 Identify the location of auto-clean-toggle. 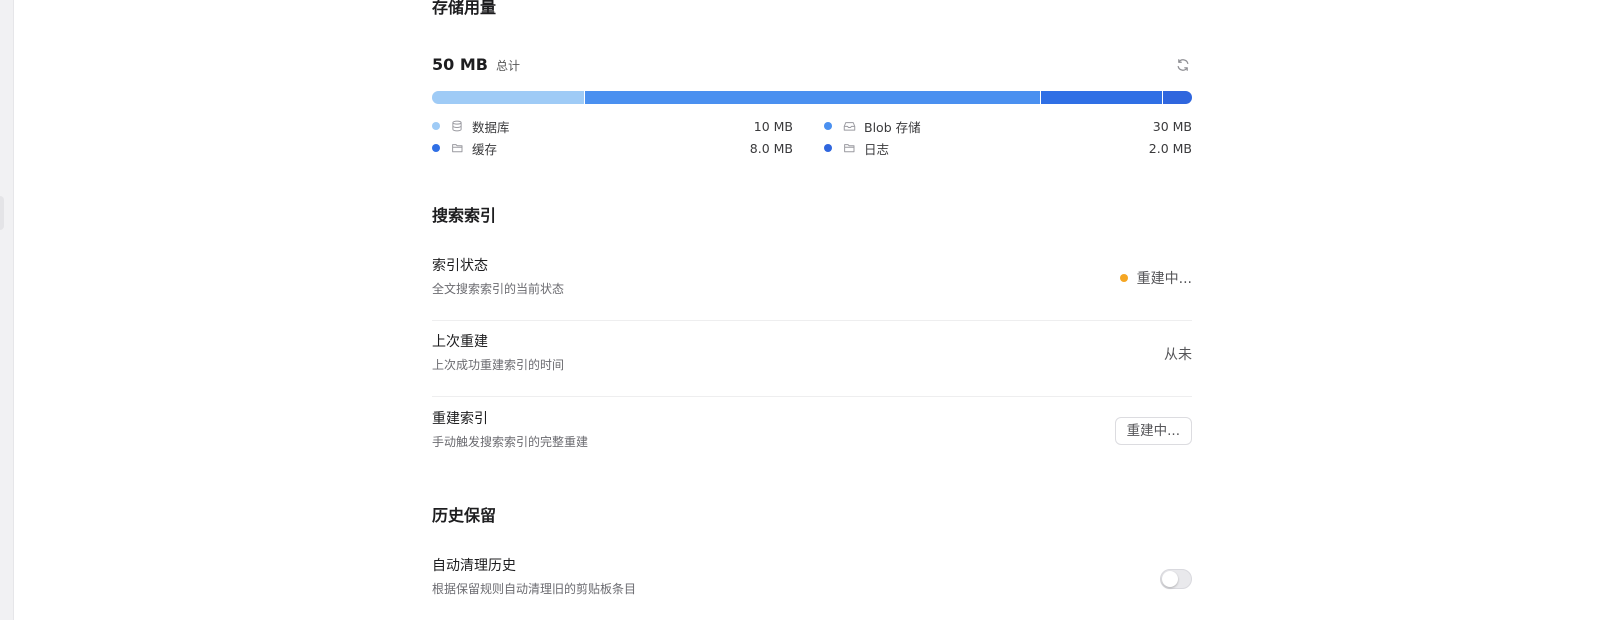
(1176, 579).